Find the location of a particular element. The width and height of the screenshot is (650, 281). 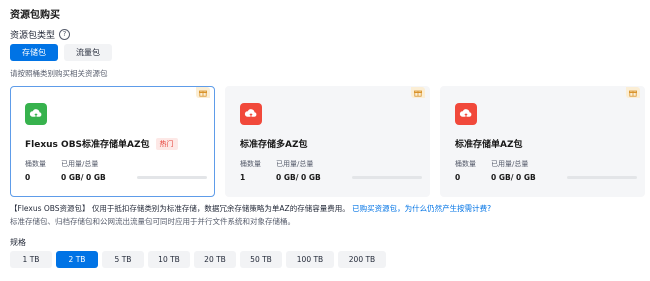

spec-option-2tb: 2 TB is located at coordinates (77, 259).